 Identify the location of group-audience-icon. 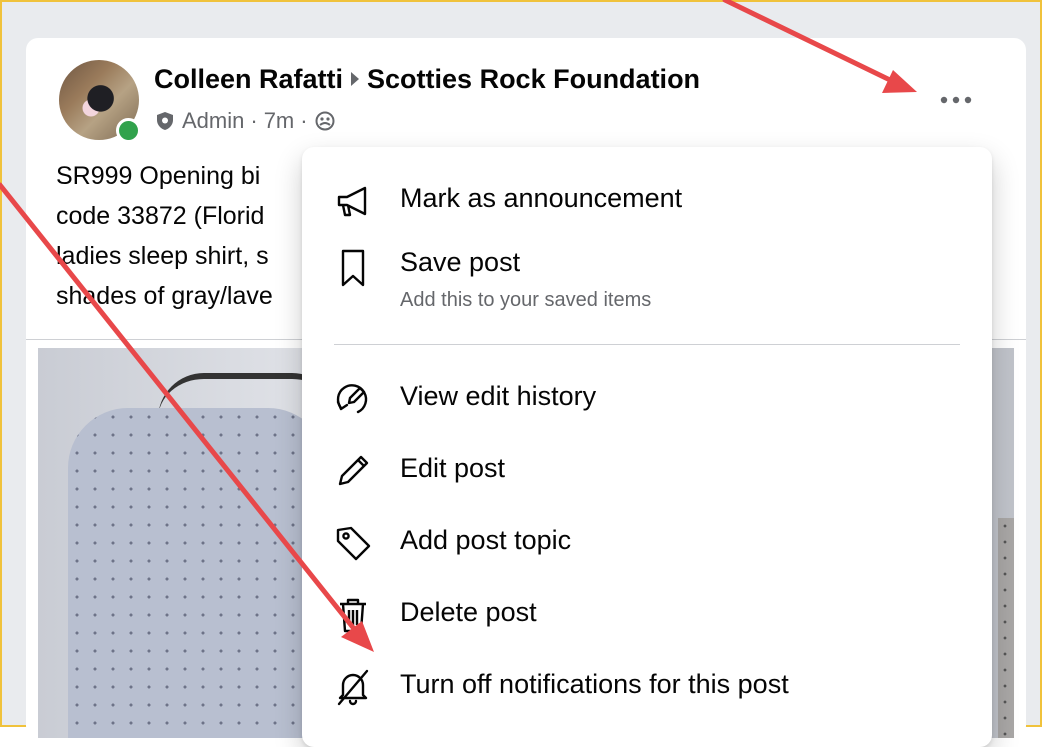
(325, 121).